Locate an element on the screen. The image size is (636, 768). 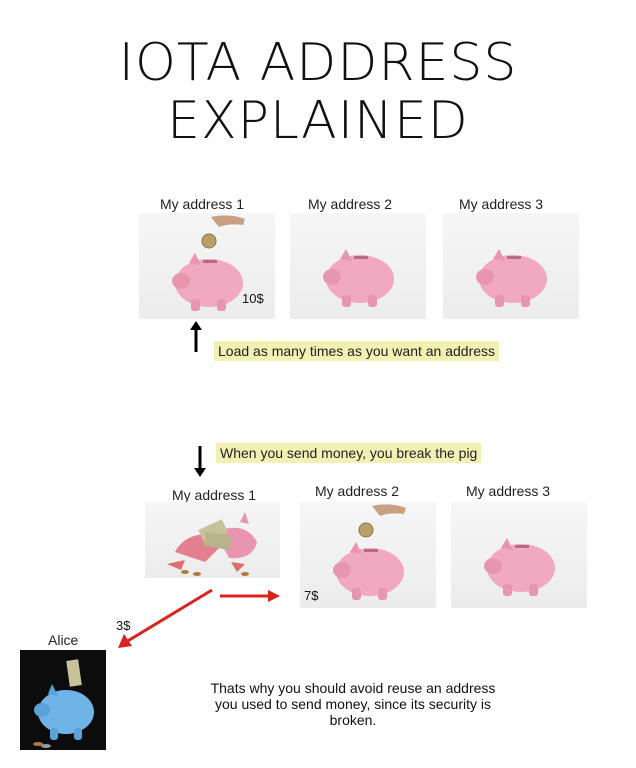
top-pig-3-image is located at coordinates (511, 266).